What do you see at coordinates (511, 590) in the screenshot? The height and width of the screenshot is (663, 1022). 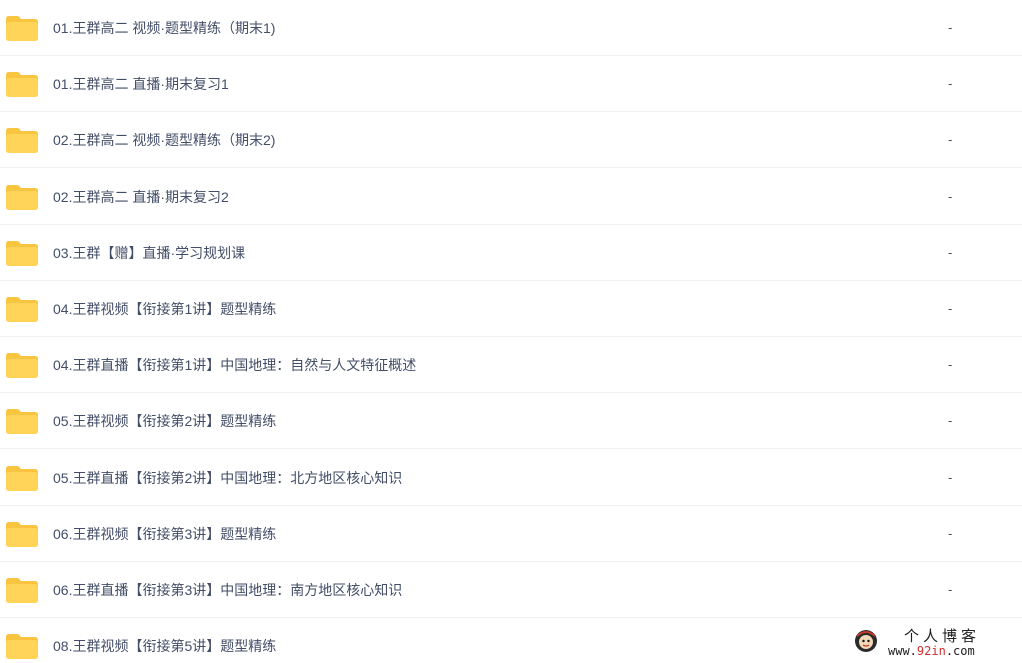 I see `file-row: 06.王群直播【衔接第3讲】中国地理：南方地区核心知识 -` at bounding box center [511, 590].